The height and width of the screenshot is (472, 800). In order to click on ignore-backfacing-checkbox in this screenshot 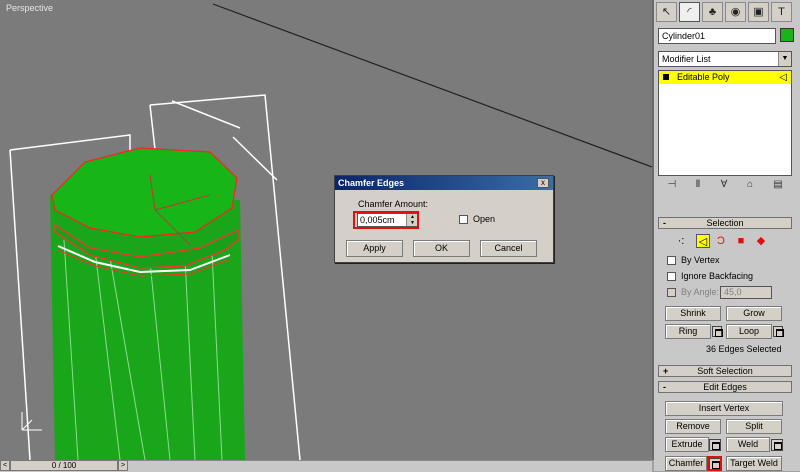, I will do `click(671, 276)`.